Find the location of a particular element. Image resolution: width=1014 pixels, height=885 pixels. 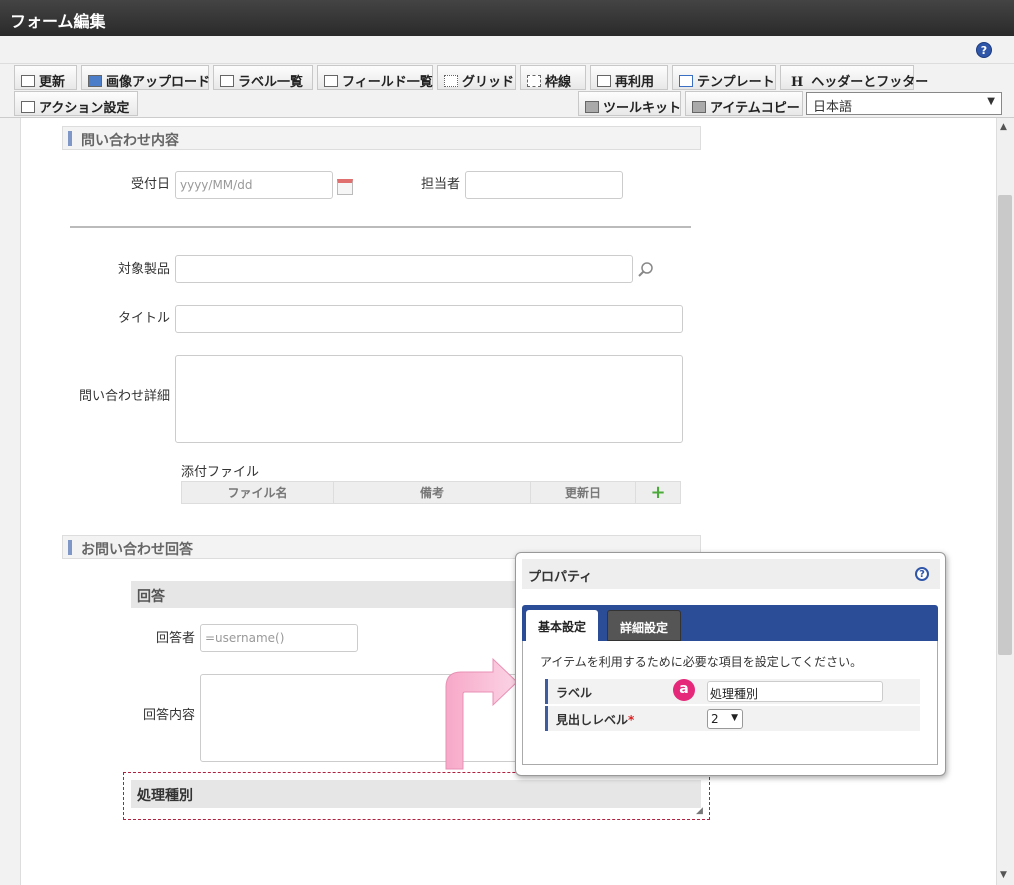

properties-title-bar: プロパティ ? is located at coordinates (731, 574).